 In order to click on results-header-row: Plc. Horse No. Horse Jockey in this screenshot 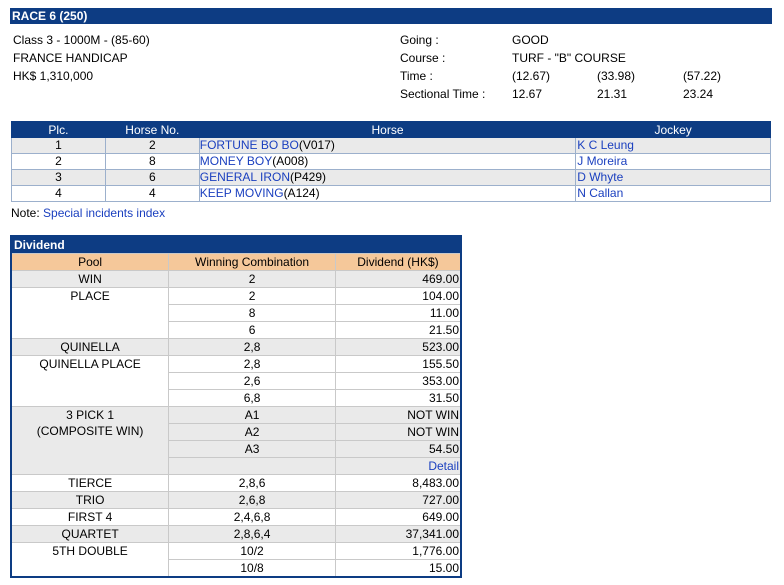, I will do `click(391, 129)`.